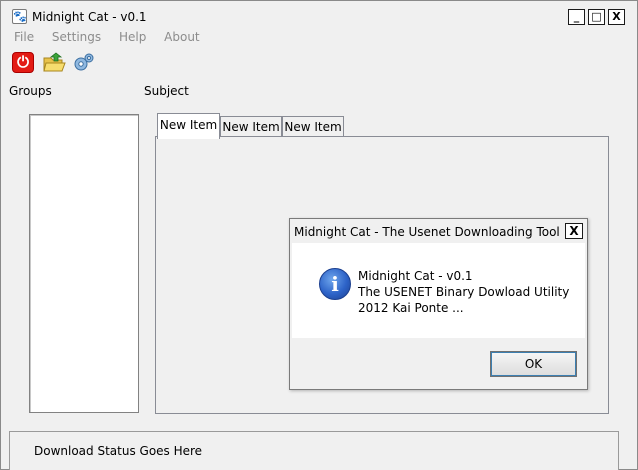  I want to click on cat-paw-icon: 🐾, so click(19, 16).